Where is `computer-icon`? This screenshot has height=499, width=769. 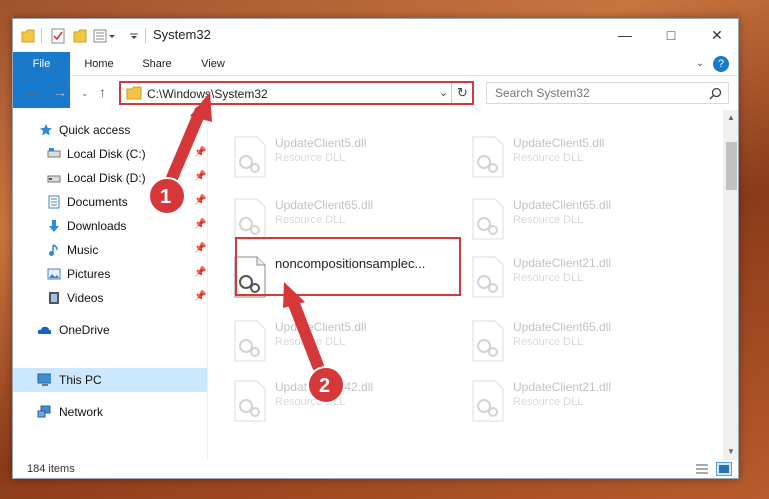
computer-icon is located at coordinates (44, 379).